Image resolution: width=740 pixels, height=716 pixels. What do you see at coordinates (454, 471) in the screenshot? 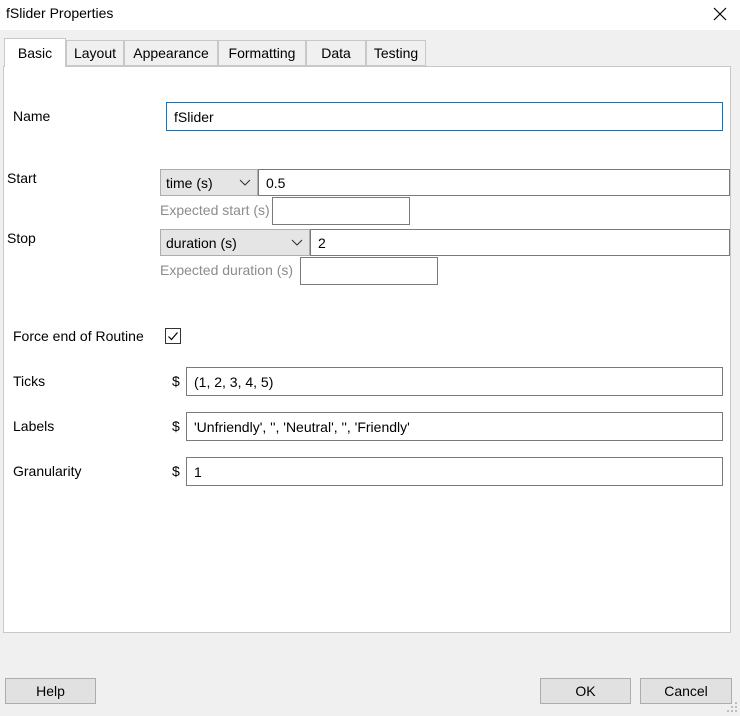
I see `granularity-input: 1` at bounding box center [454, 471].